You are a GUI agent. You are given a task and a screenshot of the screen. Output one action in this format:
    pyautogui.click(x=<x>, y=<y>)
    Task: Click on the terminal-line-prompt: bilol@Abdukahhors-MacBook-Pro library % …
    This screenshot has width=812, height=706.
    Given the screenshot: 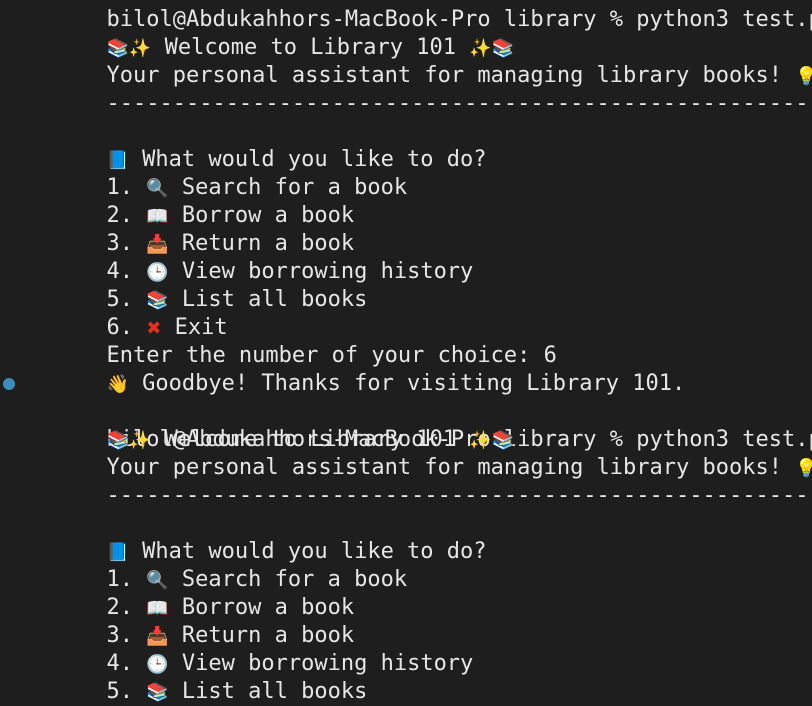 What is the action you would take?
    pyautogui.click(x=407, y=411)
    